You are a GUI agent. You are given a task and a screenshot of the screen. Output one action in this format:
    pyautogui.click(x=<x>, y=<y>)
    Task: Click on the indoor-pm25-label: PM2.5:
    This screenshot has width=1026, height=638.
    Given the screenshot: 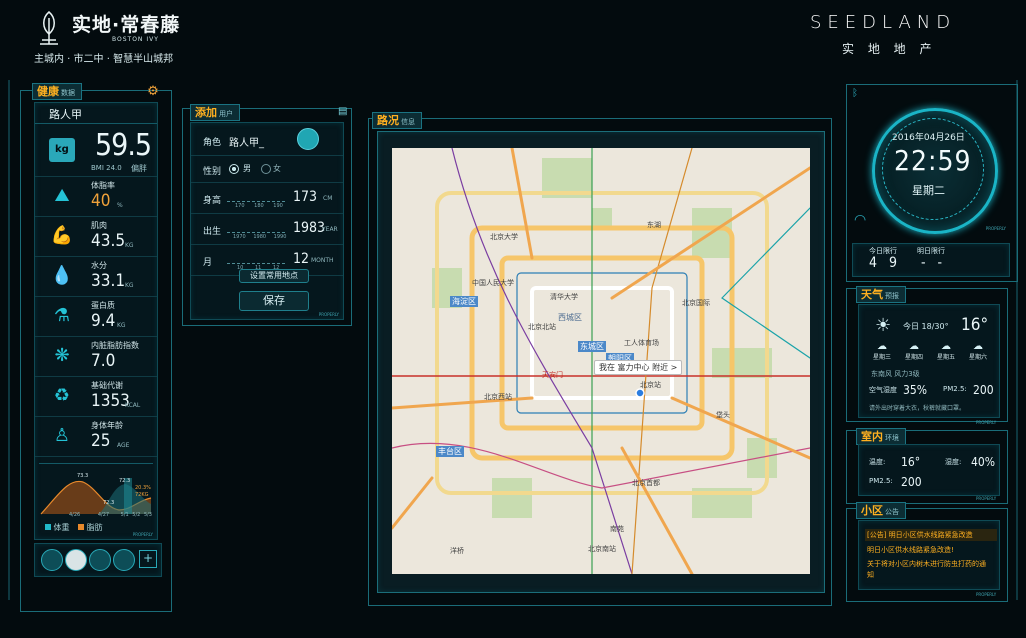 What is the action you would take?
    pyautogui.click(x=881, y=481)
    